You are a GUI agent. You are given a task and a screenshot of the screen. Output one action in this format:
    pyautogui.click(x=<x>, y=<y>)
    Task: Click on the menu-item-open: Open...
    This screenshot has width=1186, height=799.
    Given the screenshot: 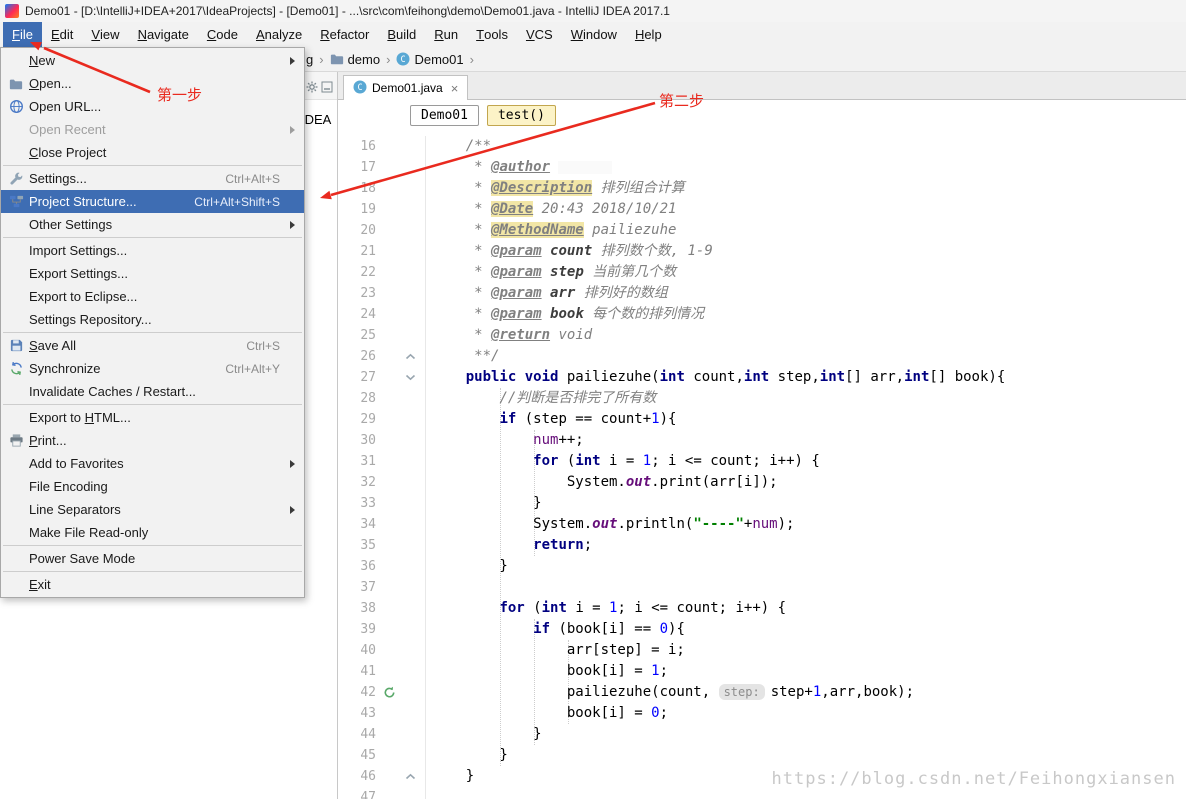 What is the action you would take?
    pyautogui.click(x=152, y=83)
    